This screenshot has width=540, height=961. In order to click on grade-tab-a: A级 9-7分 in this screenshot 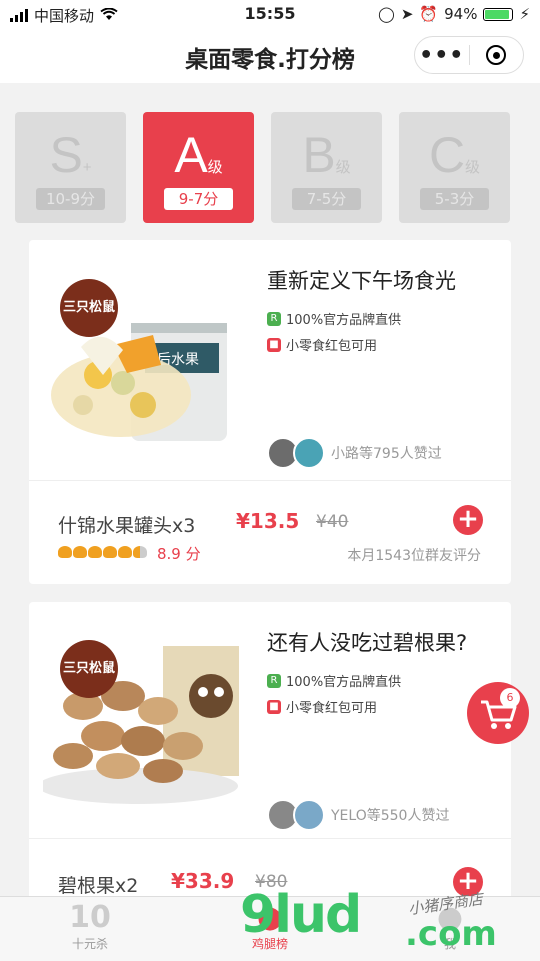, I will do `click(198, 167)`.